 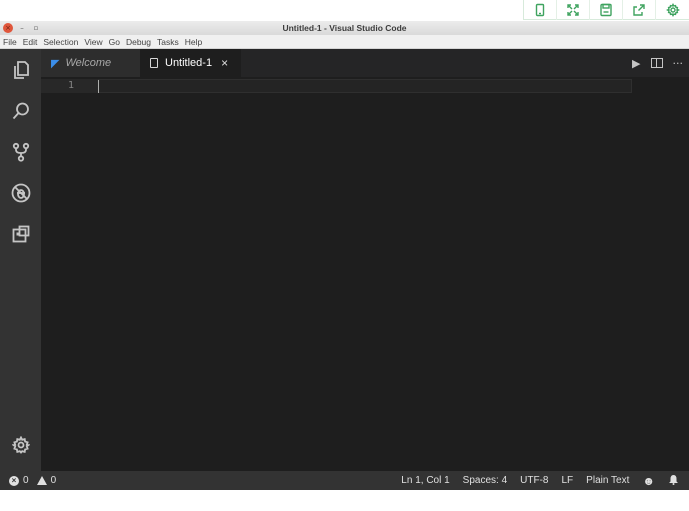 What do you see at coordinates (55, 63) in the screenshot?
I see `vscode-logo-icon: ◤` at bounding box center [55, 63].